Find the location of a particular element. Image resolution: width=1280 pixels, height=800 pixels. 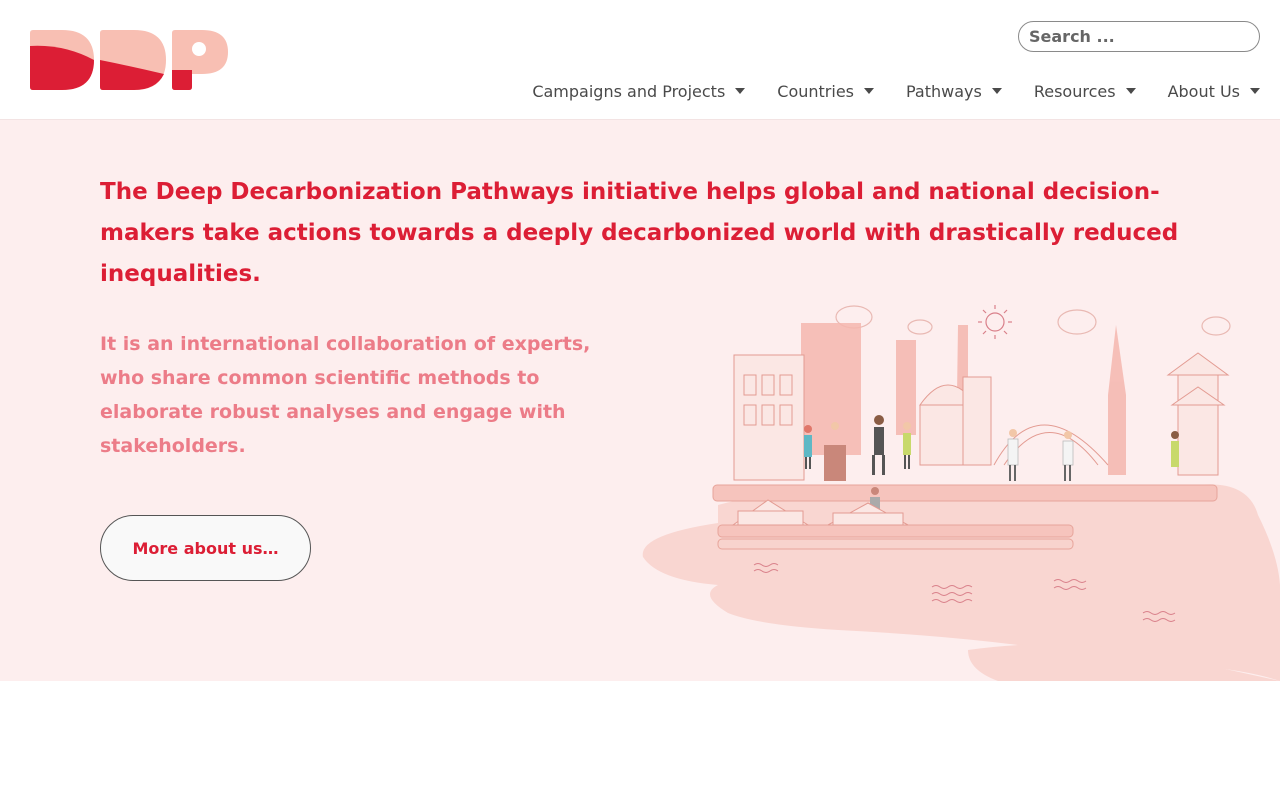

nav-item-countries: Countries is located at coordinates (825, 91).